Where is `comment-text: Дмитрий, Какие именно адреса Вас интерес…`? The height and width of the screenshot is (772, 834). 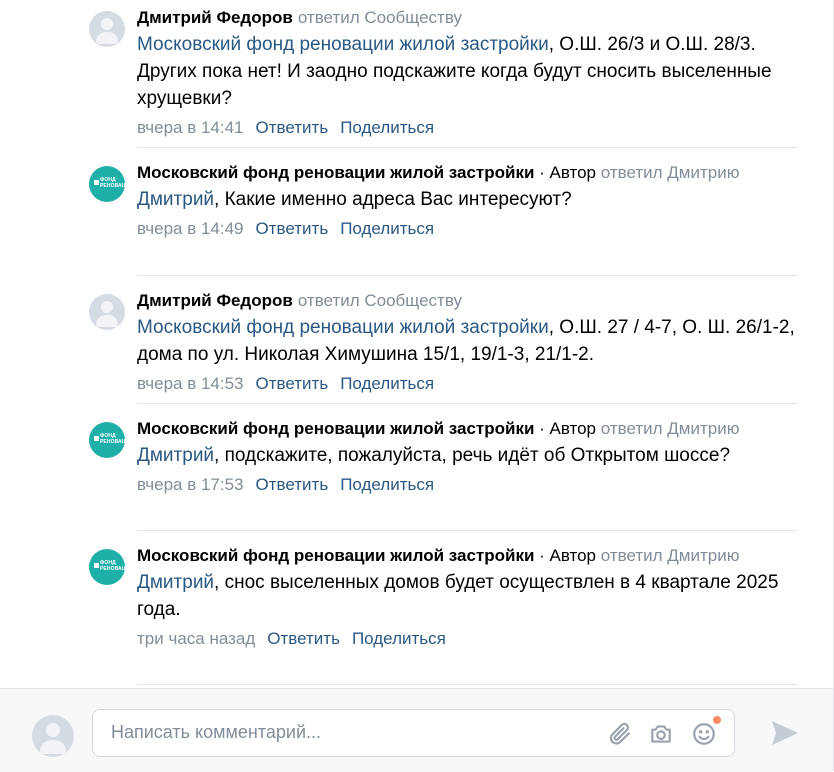 comment-text: Дмитрий, Какие именно адреса Вас интерес… is located at coordinates (354, 199).